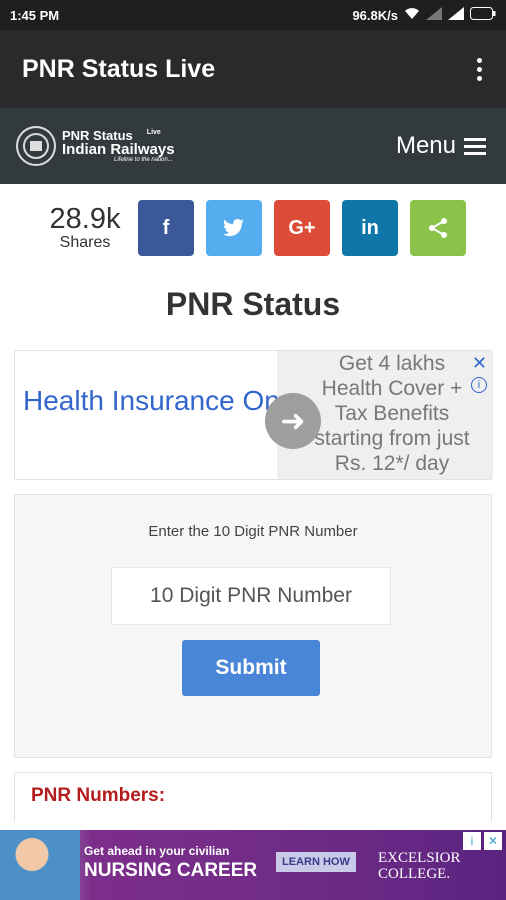  What do you see at coordinates (40, 865) in the screenshot?
I see `nurse-image` at bounding box center [40, 865].